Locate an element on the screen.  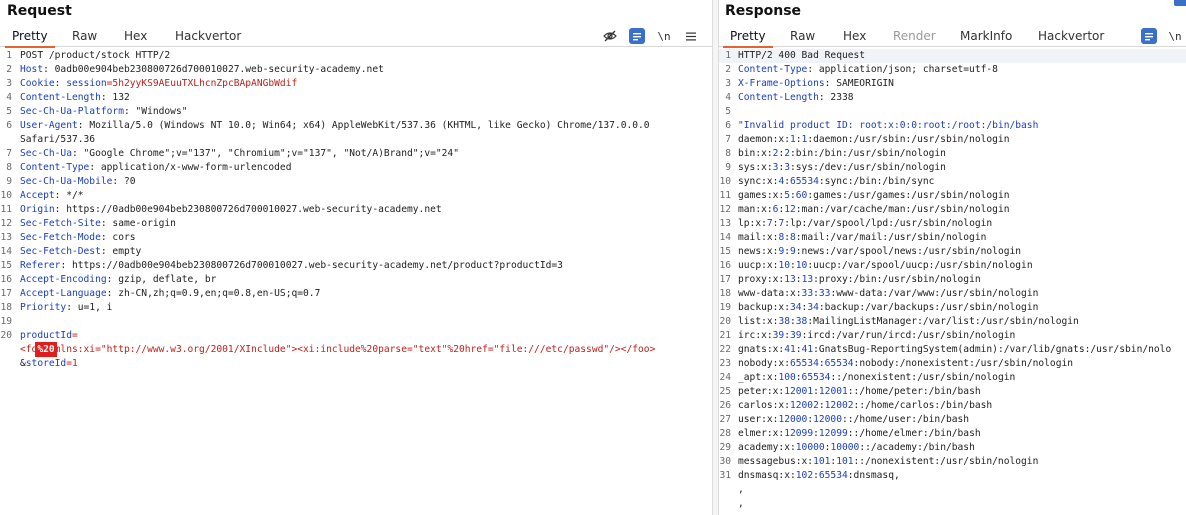
pane-divider is located at coordinates (715, 257).